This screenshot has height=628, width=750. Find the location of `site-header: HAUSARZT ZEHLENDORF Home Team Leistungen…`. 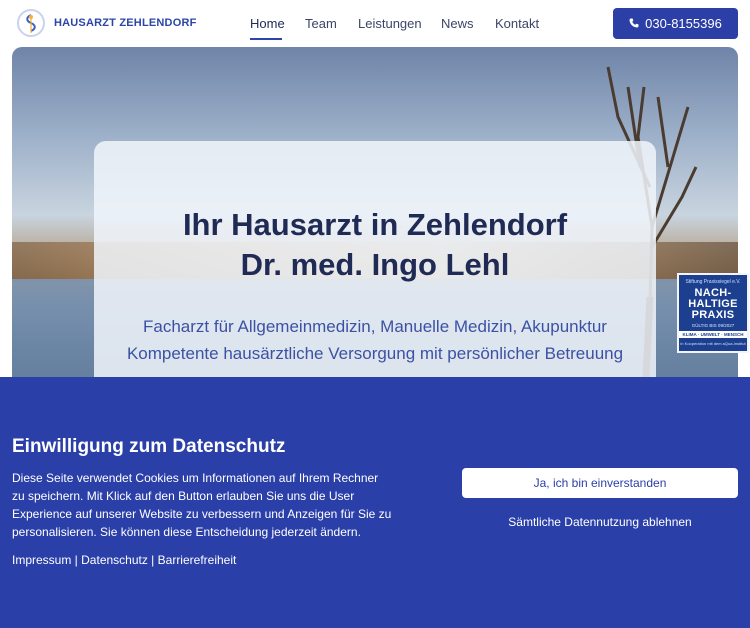

site-header: HAUSARZT ZEHLENDORF Home Team Leistungen… is located at coordinates (375, 23).